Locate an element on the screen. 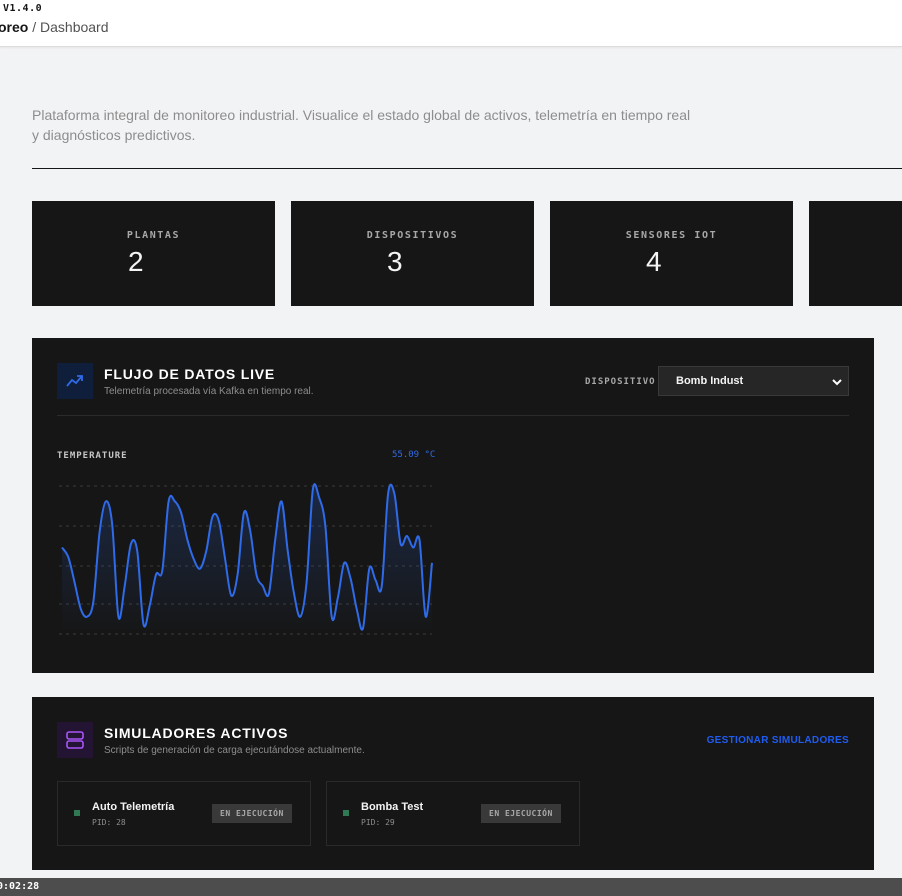 This screenshot has width=902, height=896. chevron-down-icon is located at coordinates (837, 382).